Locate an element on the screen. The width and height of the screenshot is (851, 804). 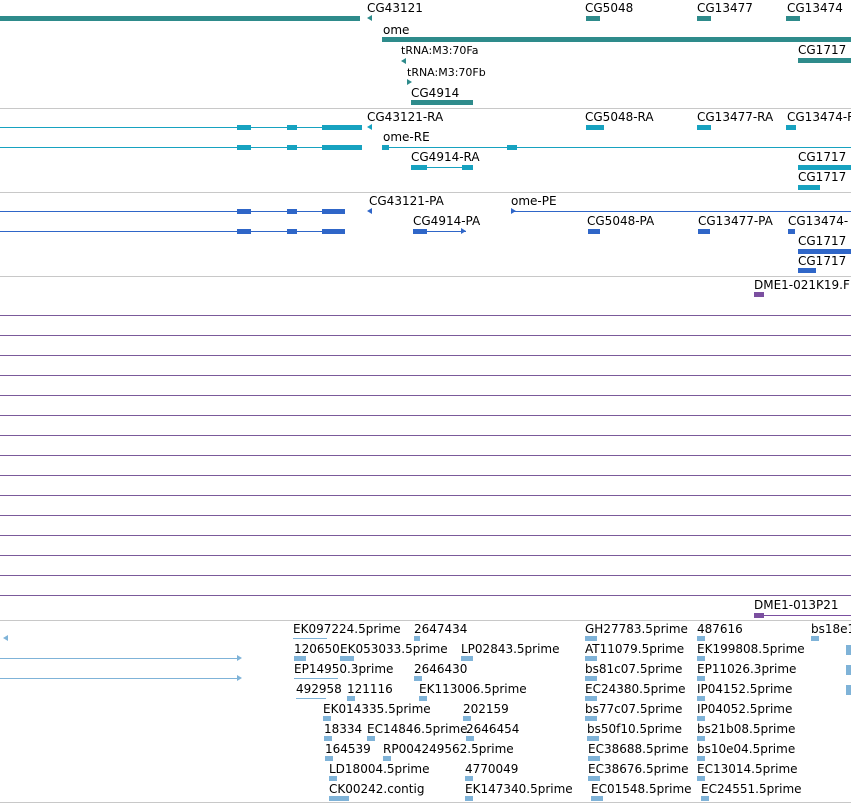
protein-label: CG1717 is located at coordinates (822, 241).